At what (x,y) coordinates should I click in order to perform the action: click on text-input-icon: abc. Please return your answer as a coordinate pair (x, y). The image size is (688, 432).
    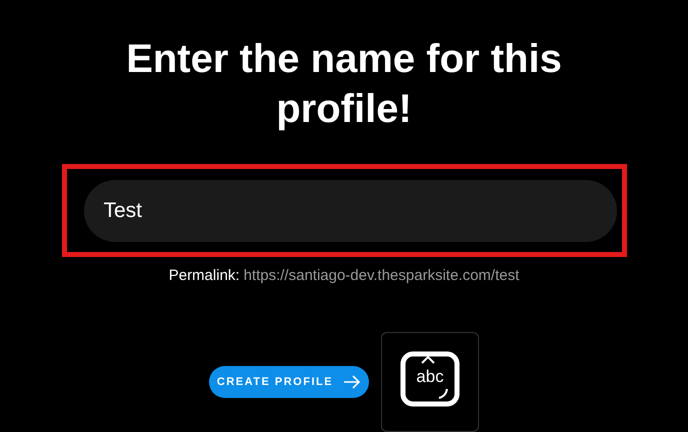
    Looking at the image, I should click on (430, 379).